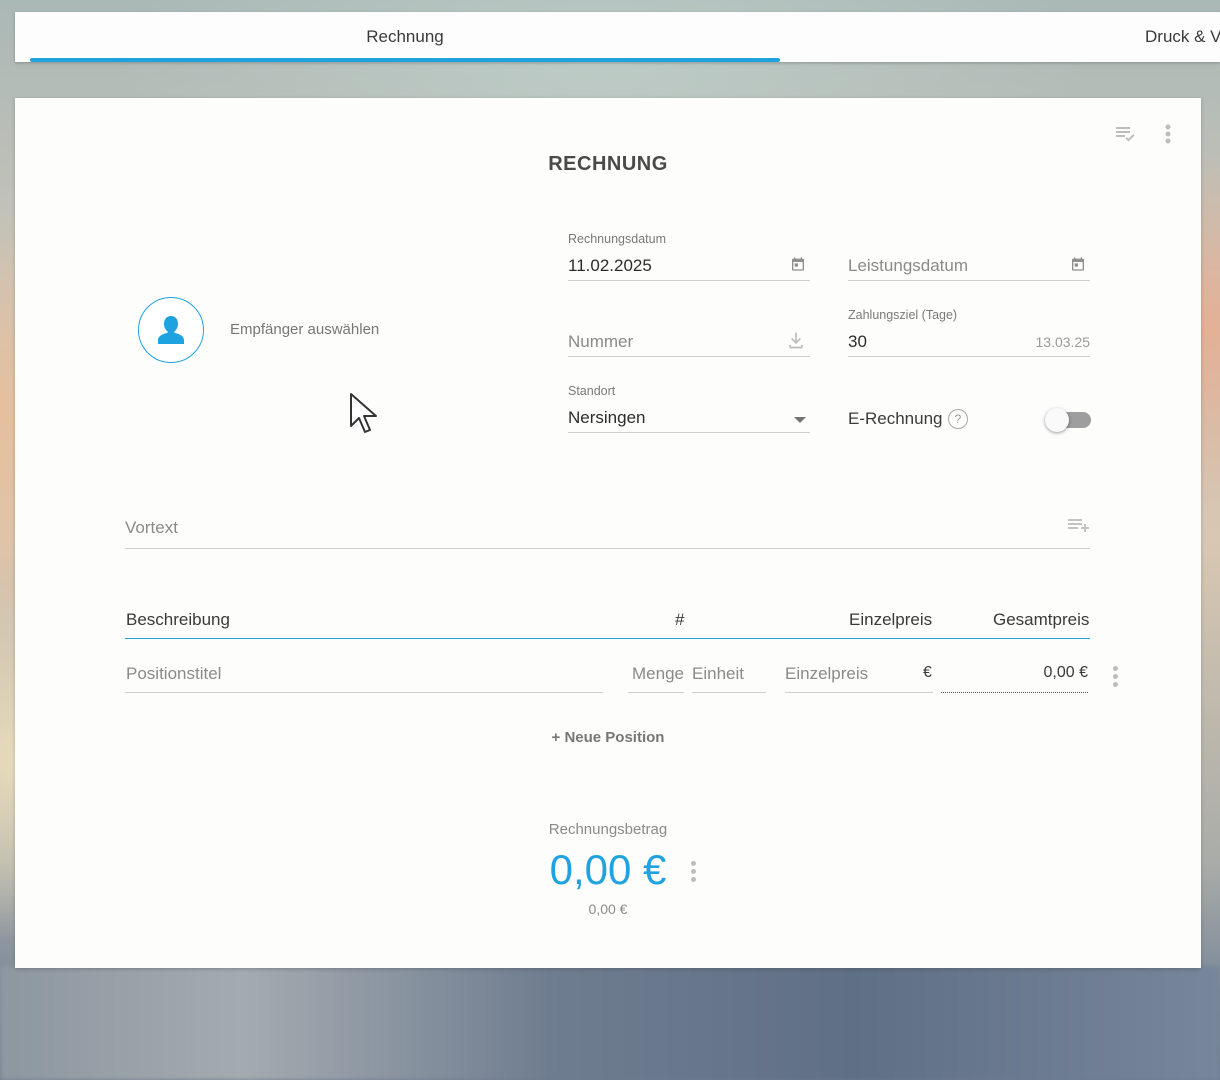 The height and width of the screenshot is (1080, 1220). I want to click on rechnungsdatum-field: Rechnungsdatum 11.02.2025, so click(689, 256).